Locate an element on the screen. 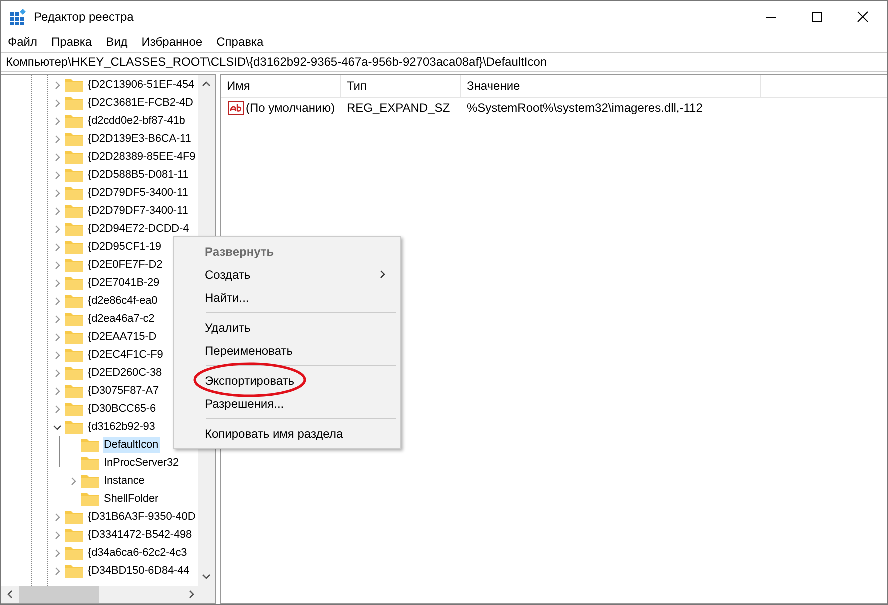 The image size is (888, 605). window-title: Редактор реестра is located at coordinates (84, 17).